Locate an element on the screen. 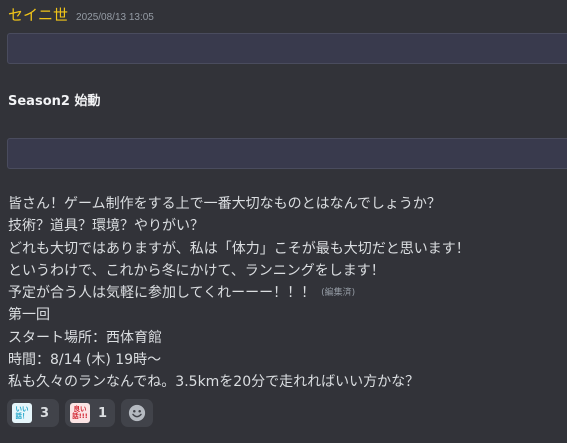  smiley-add-reaction-icon is located at coordinates (137, 413).